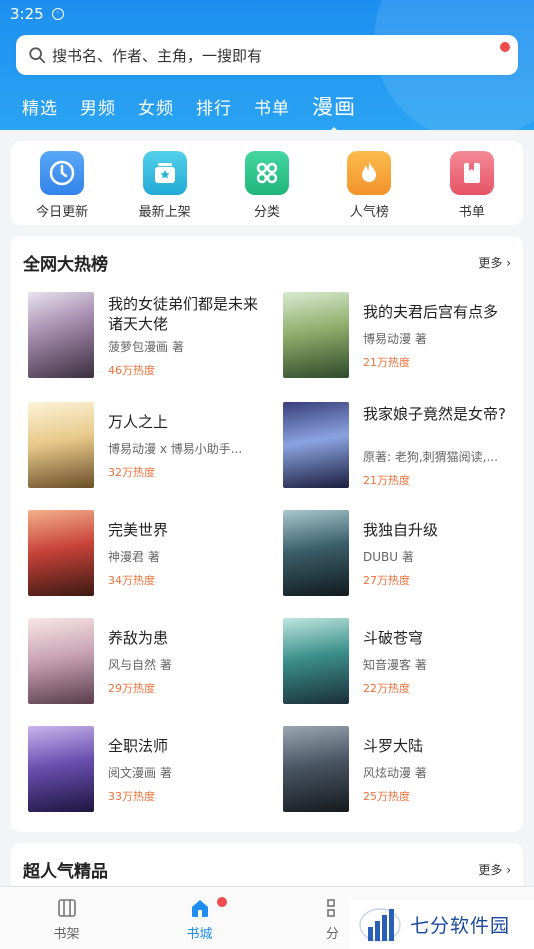  What do you see at coordinates (142, 337) in the screenshot?
I see `book-card: 我的女徒弟们都是未来诸天大佬 菠萝包漫画 著 46万热度` at bounding box center [142, 337].